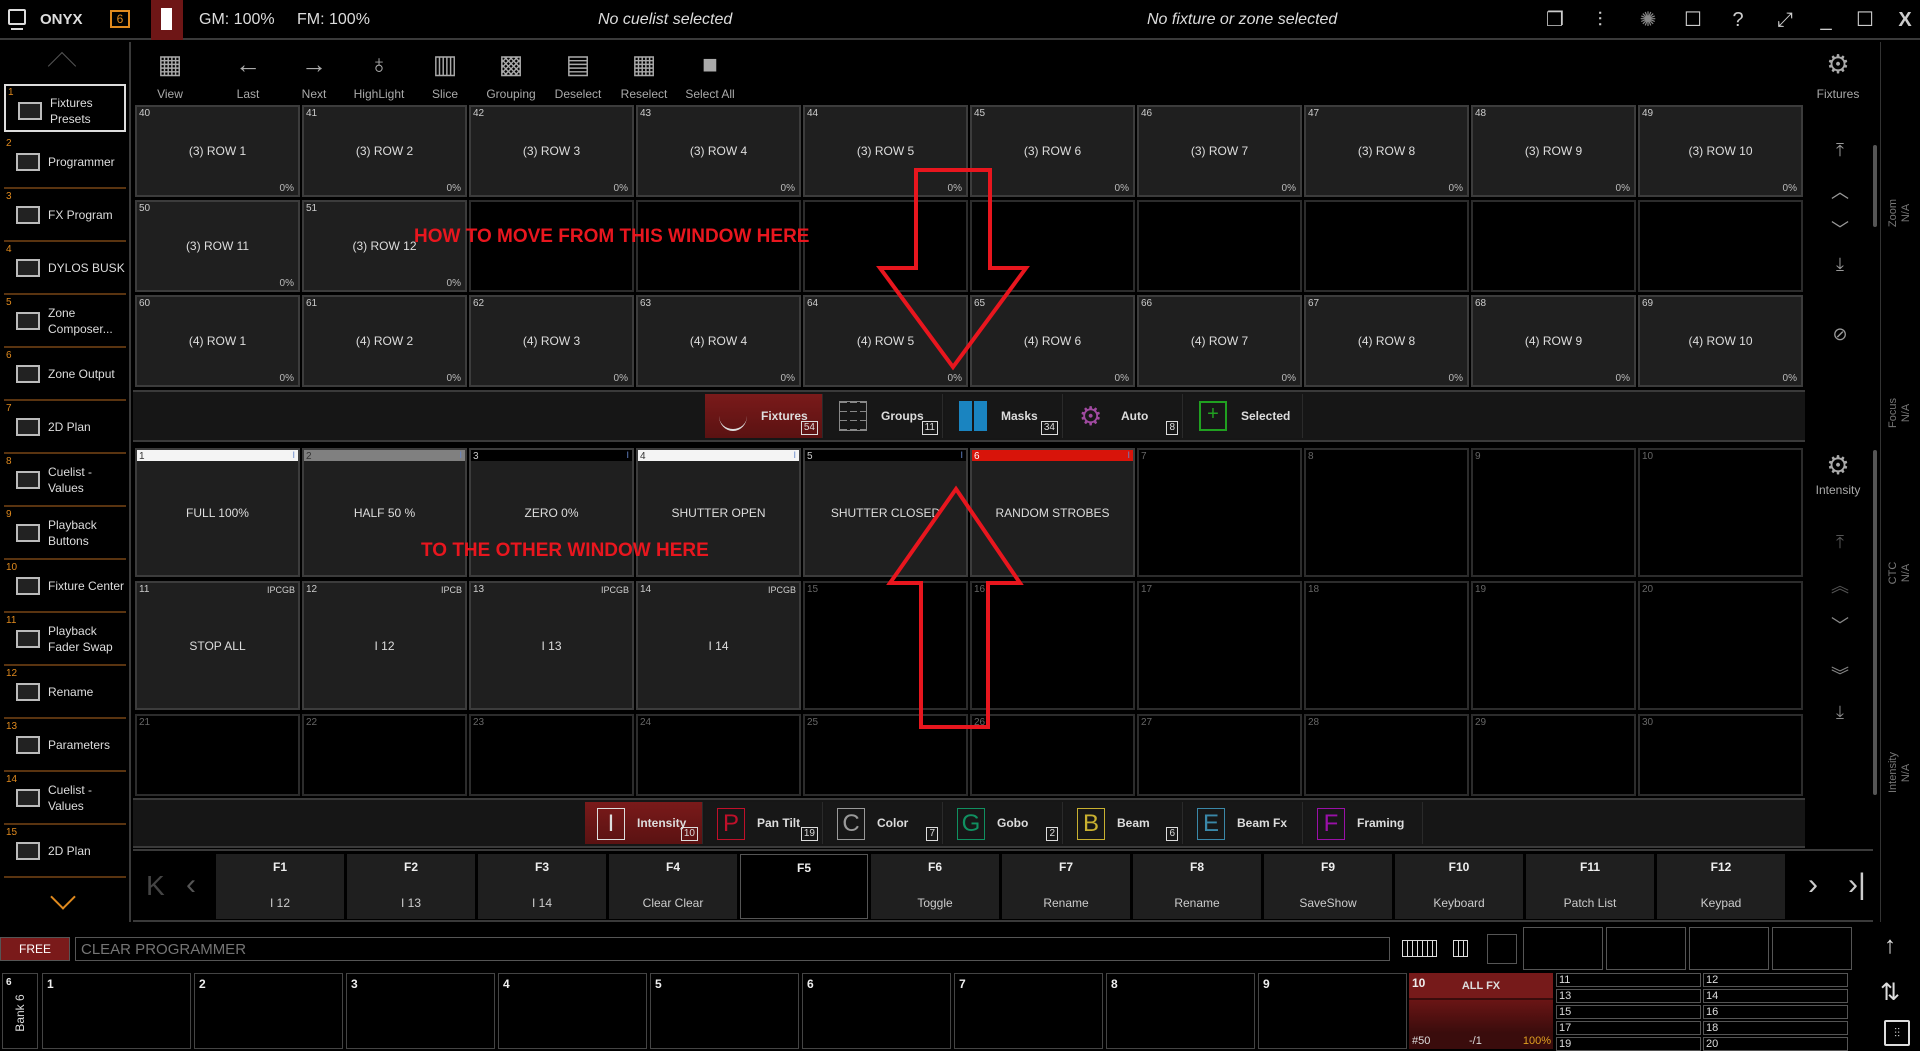  I want to click on deselect-icon: ▤, so click(578, 63).